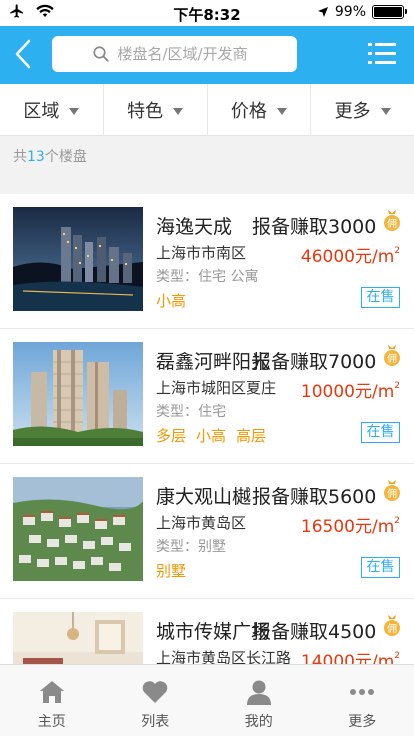 This screenshot has width=414, height=736. What do you see at coordinates (224, 656) in the screenshot?
I see `property-area: 上海市黄岛区长江路` at bounding box center [224, 656].